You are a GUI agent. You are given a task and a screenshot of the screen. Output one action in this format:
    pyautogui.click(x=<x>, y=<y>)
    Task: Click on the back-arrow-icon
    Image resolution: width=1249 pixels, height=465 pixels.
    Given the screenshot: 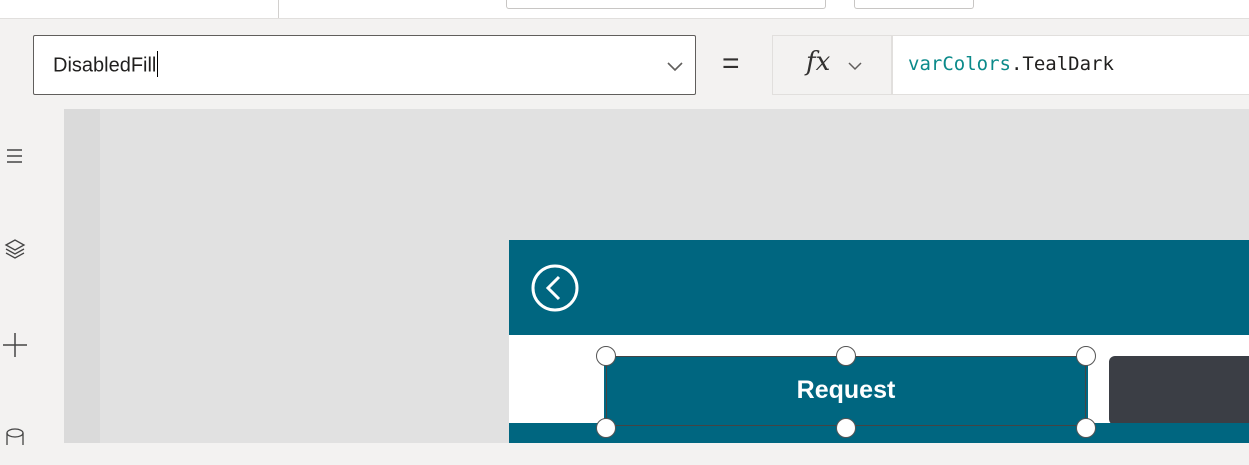 What is the action you would take?
    pyautogui.click(x=555, y=290)
    